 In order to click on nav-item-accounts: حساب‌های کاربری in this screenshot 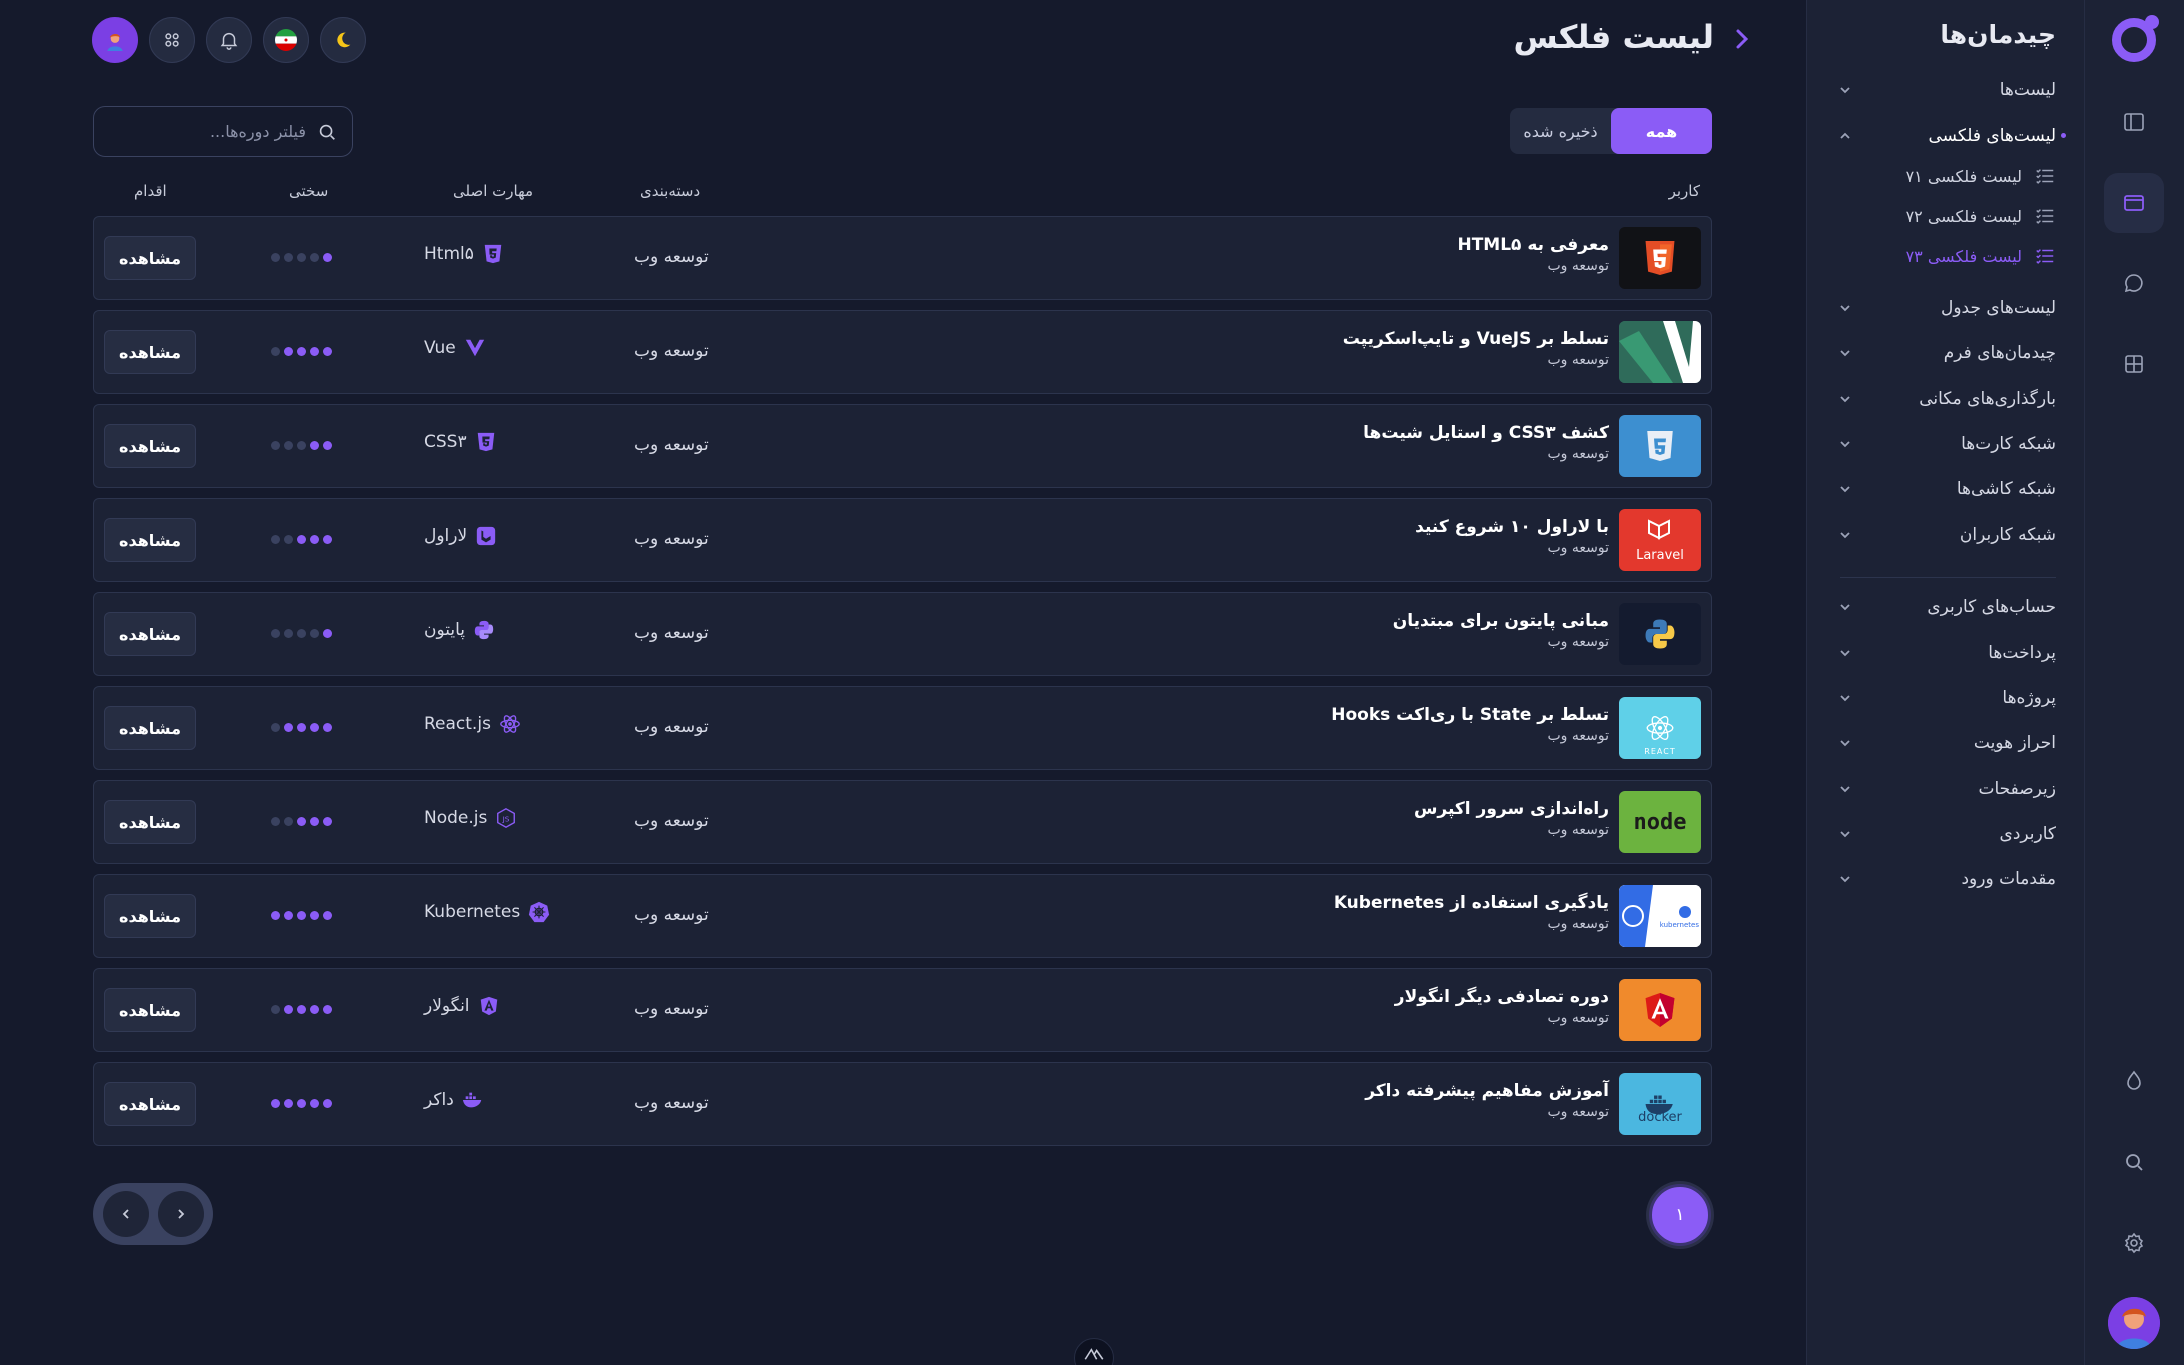, I will do `click(1947, 607)`.